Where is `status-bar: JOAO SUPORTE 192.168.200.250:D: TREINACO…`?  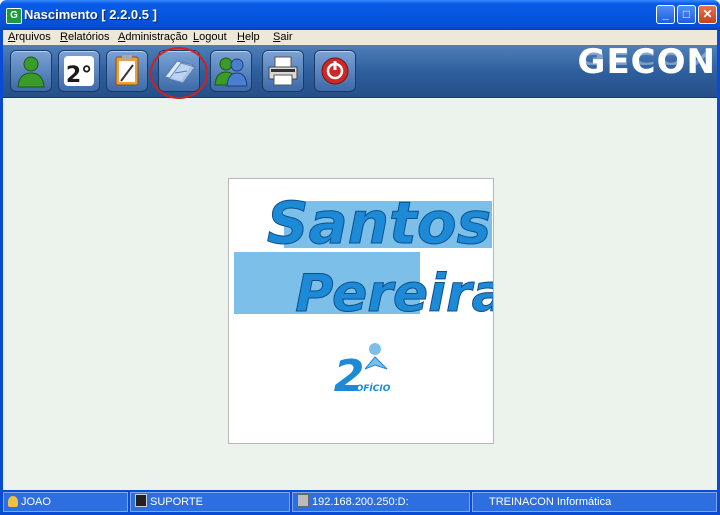 status-bar: JOAO SUPORTE 192.168.200.250:D: TREINACO… is located at coordinates (360, 502).